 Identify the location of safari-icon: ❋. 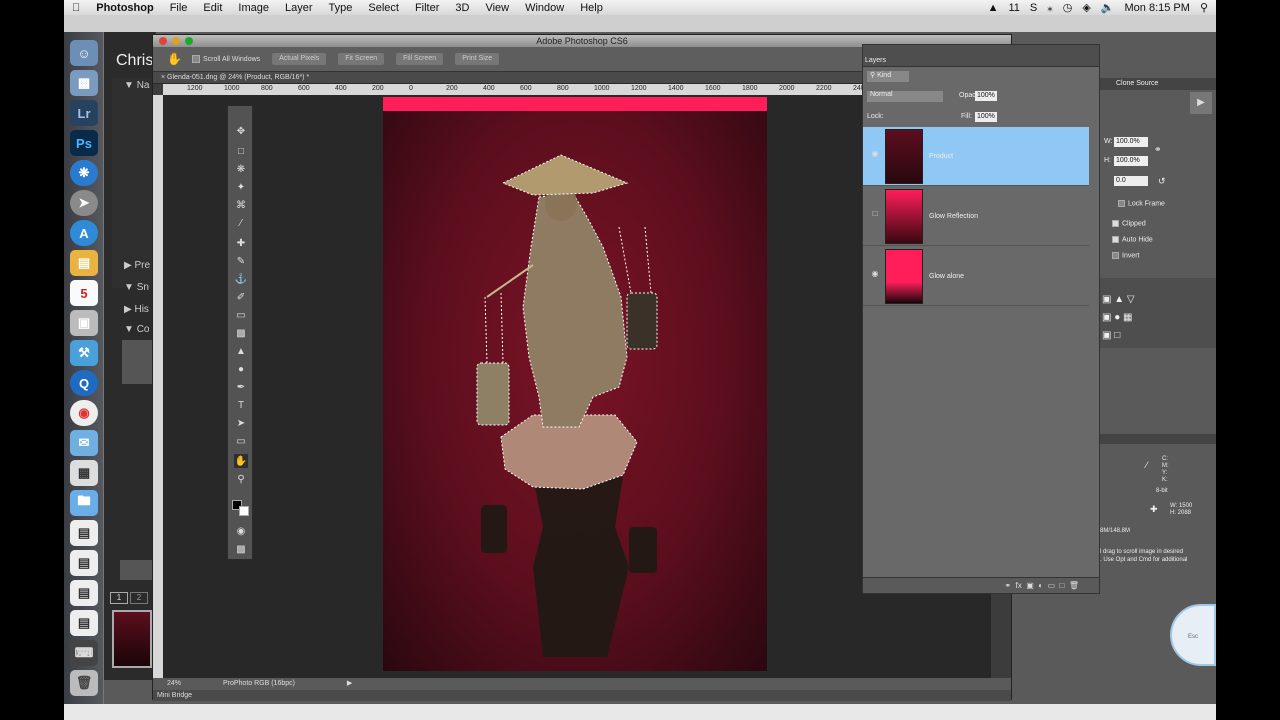
(84, 173).